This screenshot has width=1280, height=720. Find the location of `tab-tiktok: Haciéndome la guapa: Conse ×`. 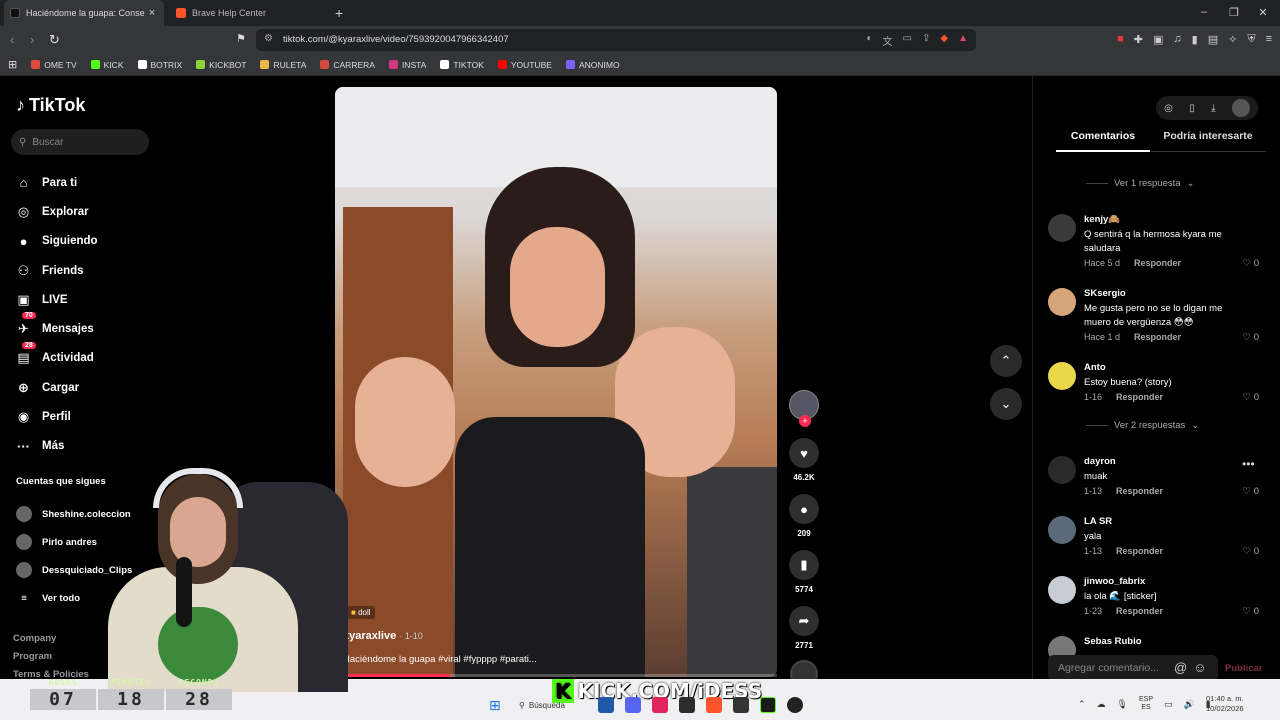

tab-tiktok: Haciéndome la guapa: Conse × is located at coordinates (84, 13).